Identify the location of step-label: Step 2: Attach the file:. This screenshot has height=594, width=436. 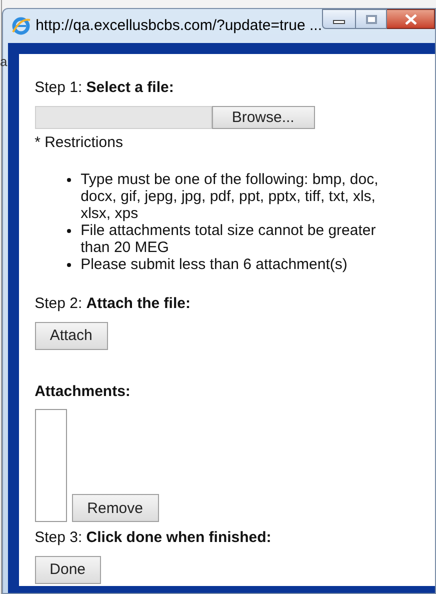
(112, 304).